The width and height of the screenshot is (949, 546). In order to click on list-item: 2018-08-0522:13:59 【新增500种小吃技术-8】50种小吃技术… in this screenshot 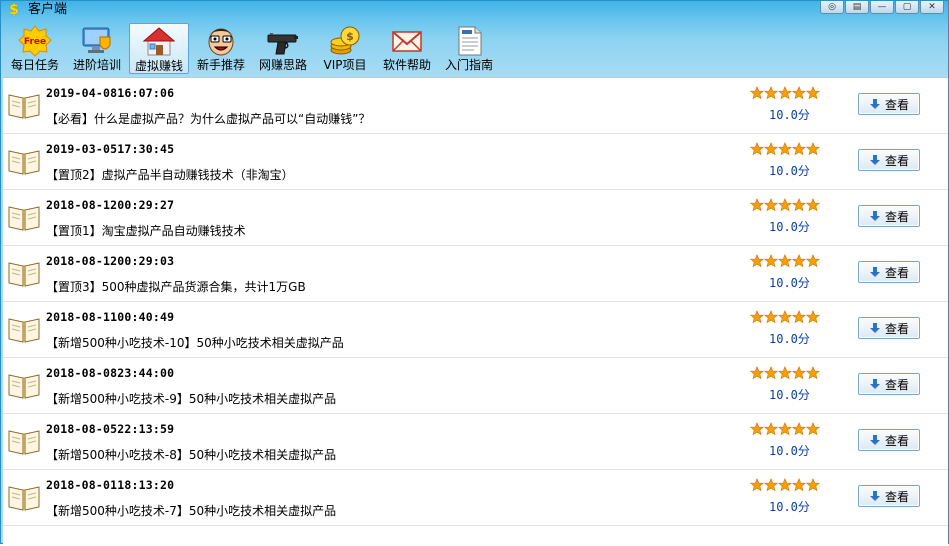, I will do `click(475, 442)`.